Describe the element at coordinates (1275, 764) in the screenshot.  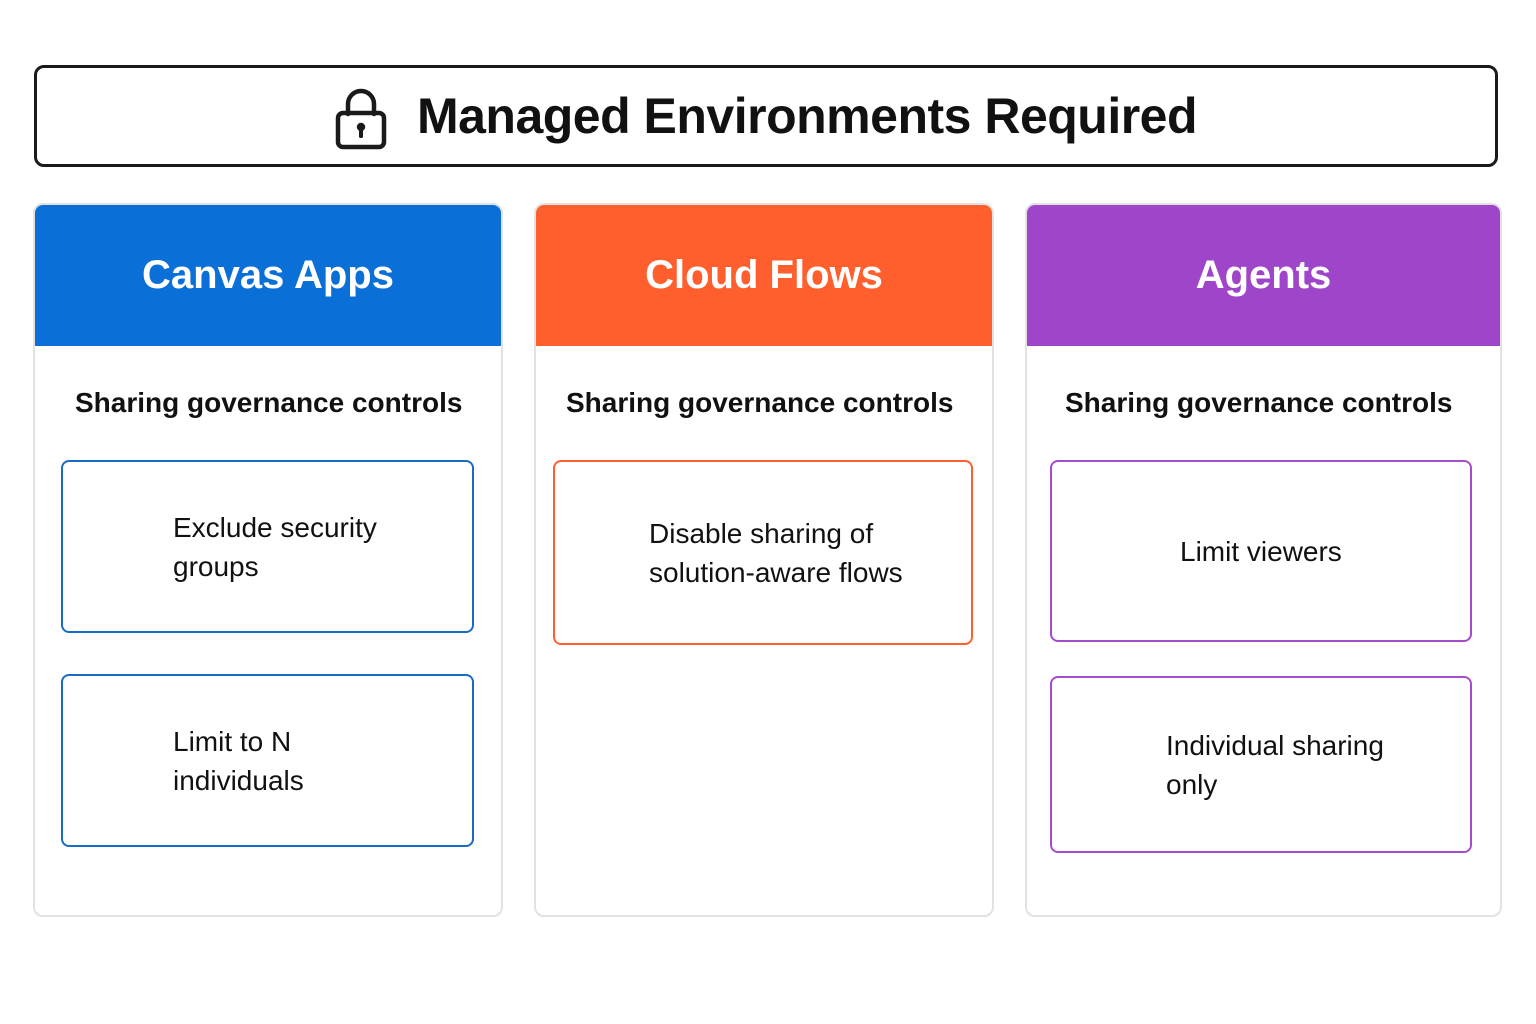
I see `control-label: Individual sharing only` at that location.